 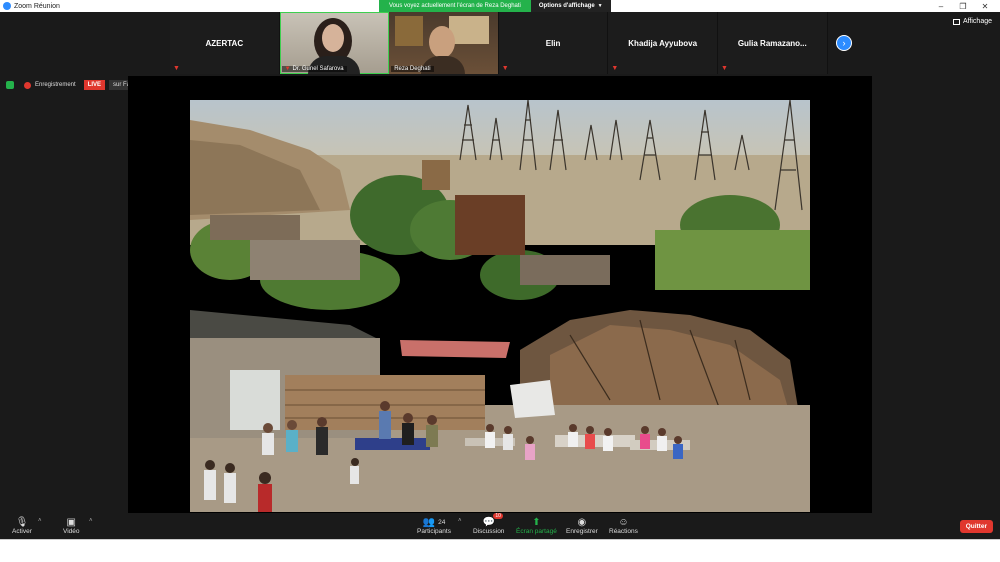 What do you see at coordinates (71, 531) in the screenshot?
I see `video-label: Vidéo` at bounding box center [71, 531].